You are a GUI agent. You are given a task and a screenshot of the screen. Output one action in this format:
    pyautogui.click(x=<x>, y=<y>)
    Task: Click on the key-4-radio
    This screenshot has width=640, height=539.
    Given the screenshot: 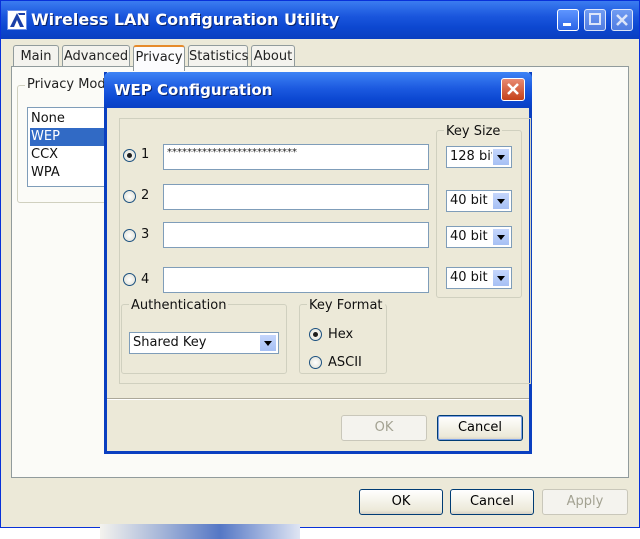 What is the action you would take?
    pyautogui.click(x=129, y=279)
    